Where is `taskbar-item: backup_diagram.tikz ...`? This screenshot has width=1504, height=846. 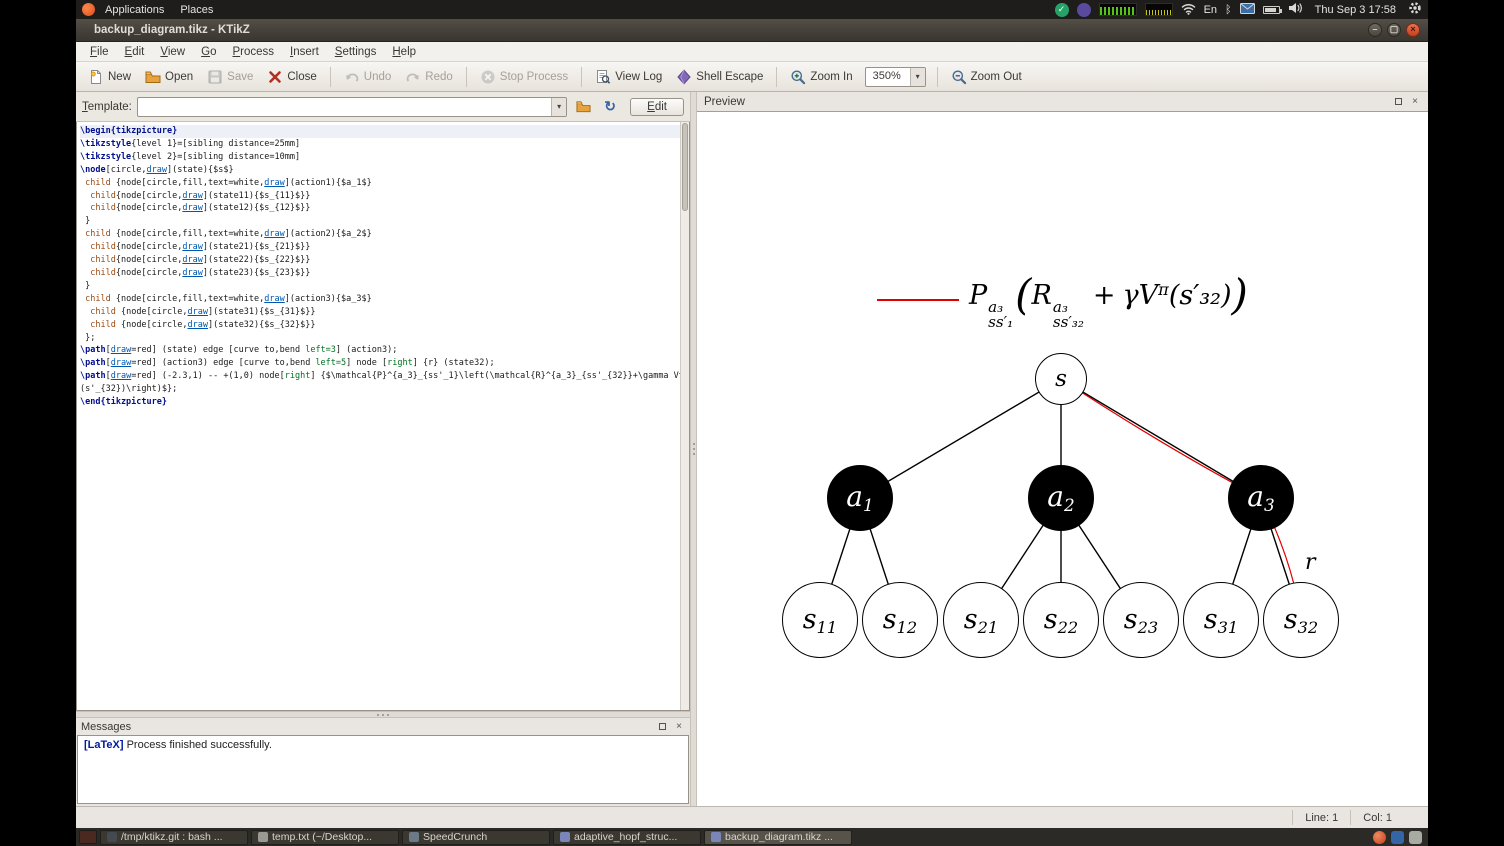 taskbar-item: backup_diagram.tikz ... is located at coordinates (778, 837).